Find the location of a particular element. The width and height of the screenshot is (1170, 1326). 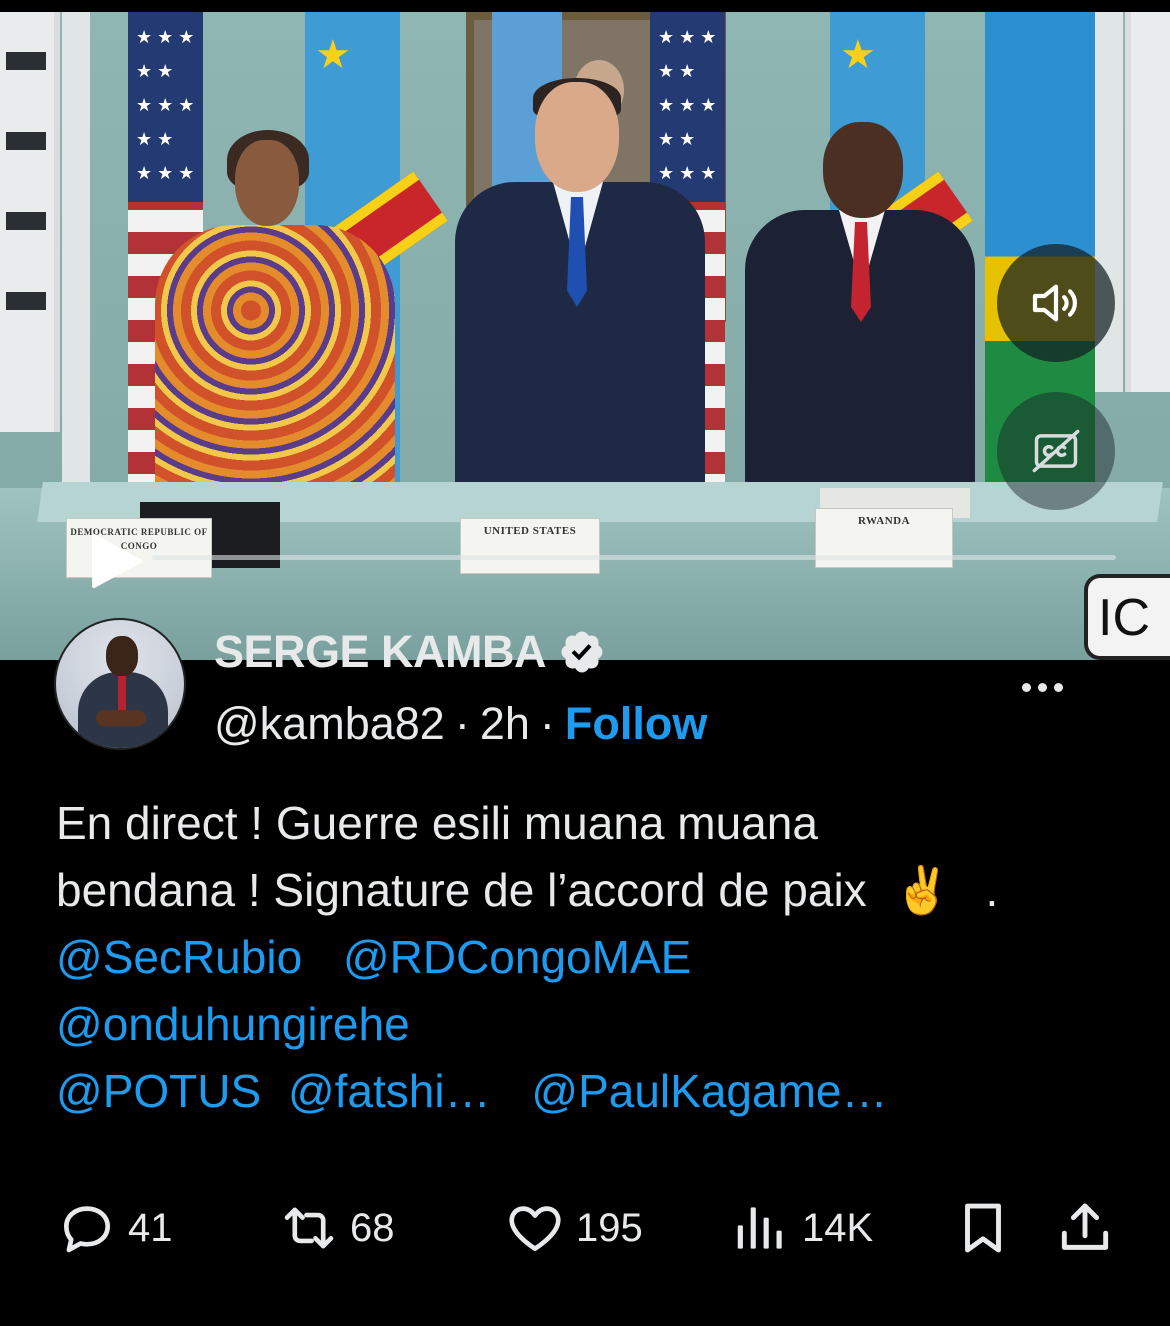

author-meta: @kamba82 · 2h · Follow is located at coordinates (460, 724).